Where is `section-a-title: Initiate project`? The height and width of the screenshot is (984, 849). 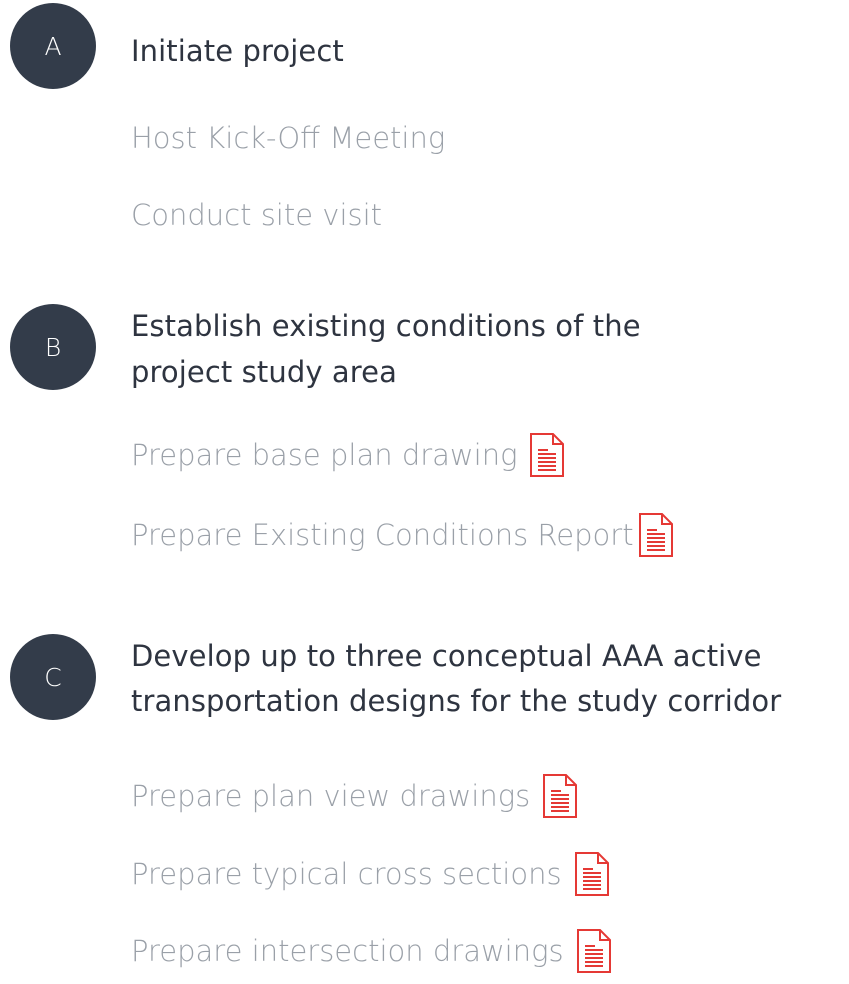 section-a-title: Initiate project is located at coordinates (237, 51).